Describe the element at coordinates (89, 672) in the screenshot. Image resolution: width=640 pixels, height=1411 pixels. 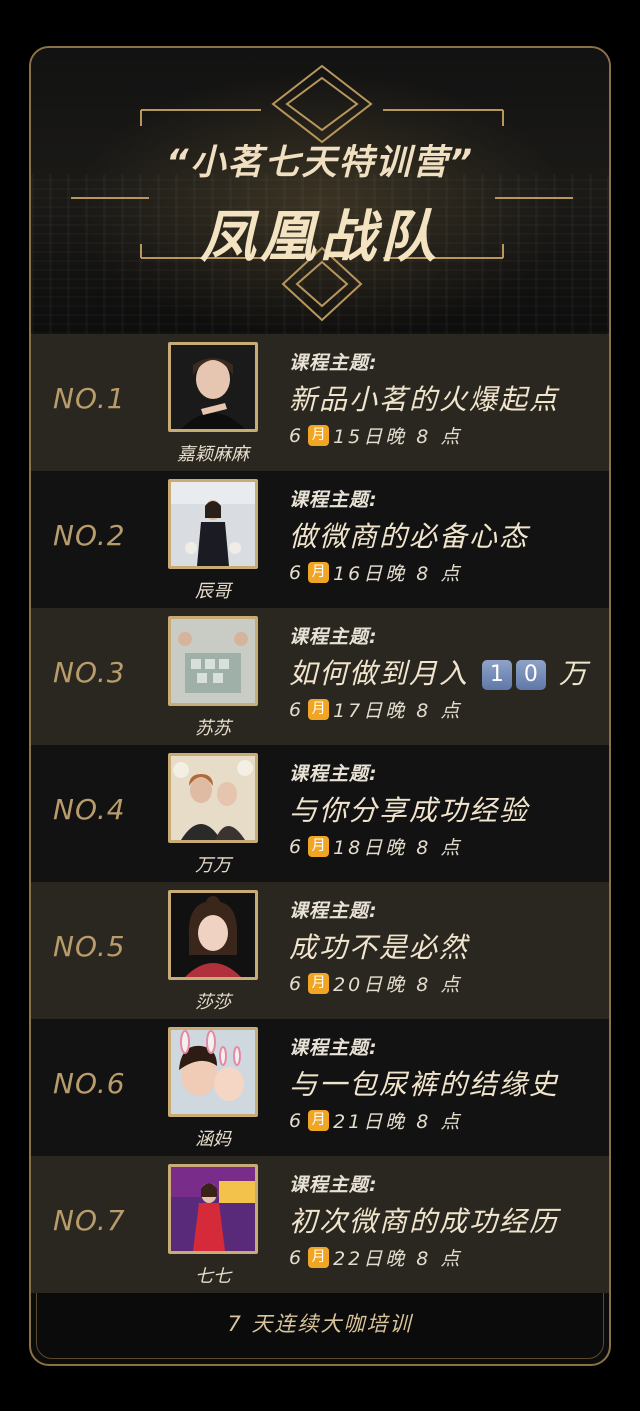
I see `row-number: NO.3` at that location.